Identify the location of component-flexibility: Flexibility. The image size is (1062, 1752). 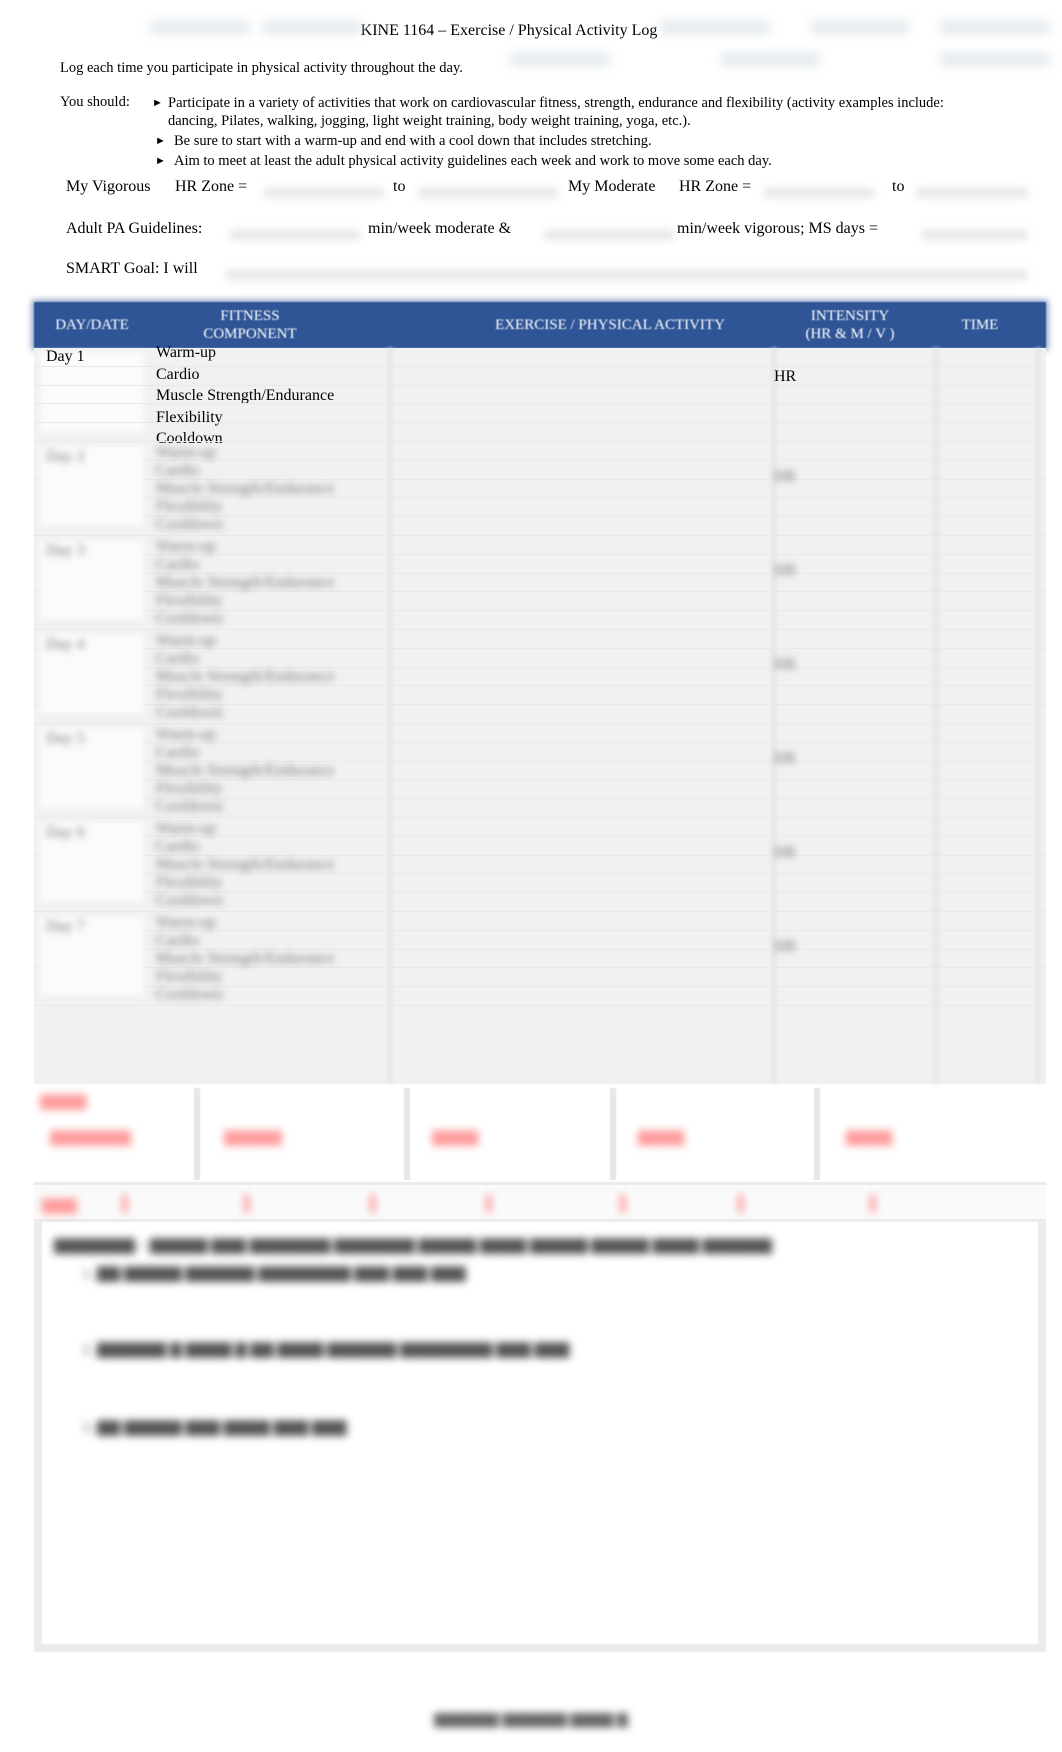
(189, 417).